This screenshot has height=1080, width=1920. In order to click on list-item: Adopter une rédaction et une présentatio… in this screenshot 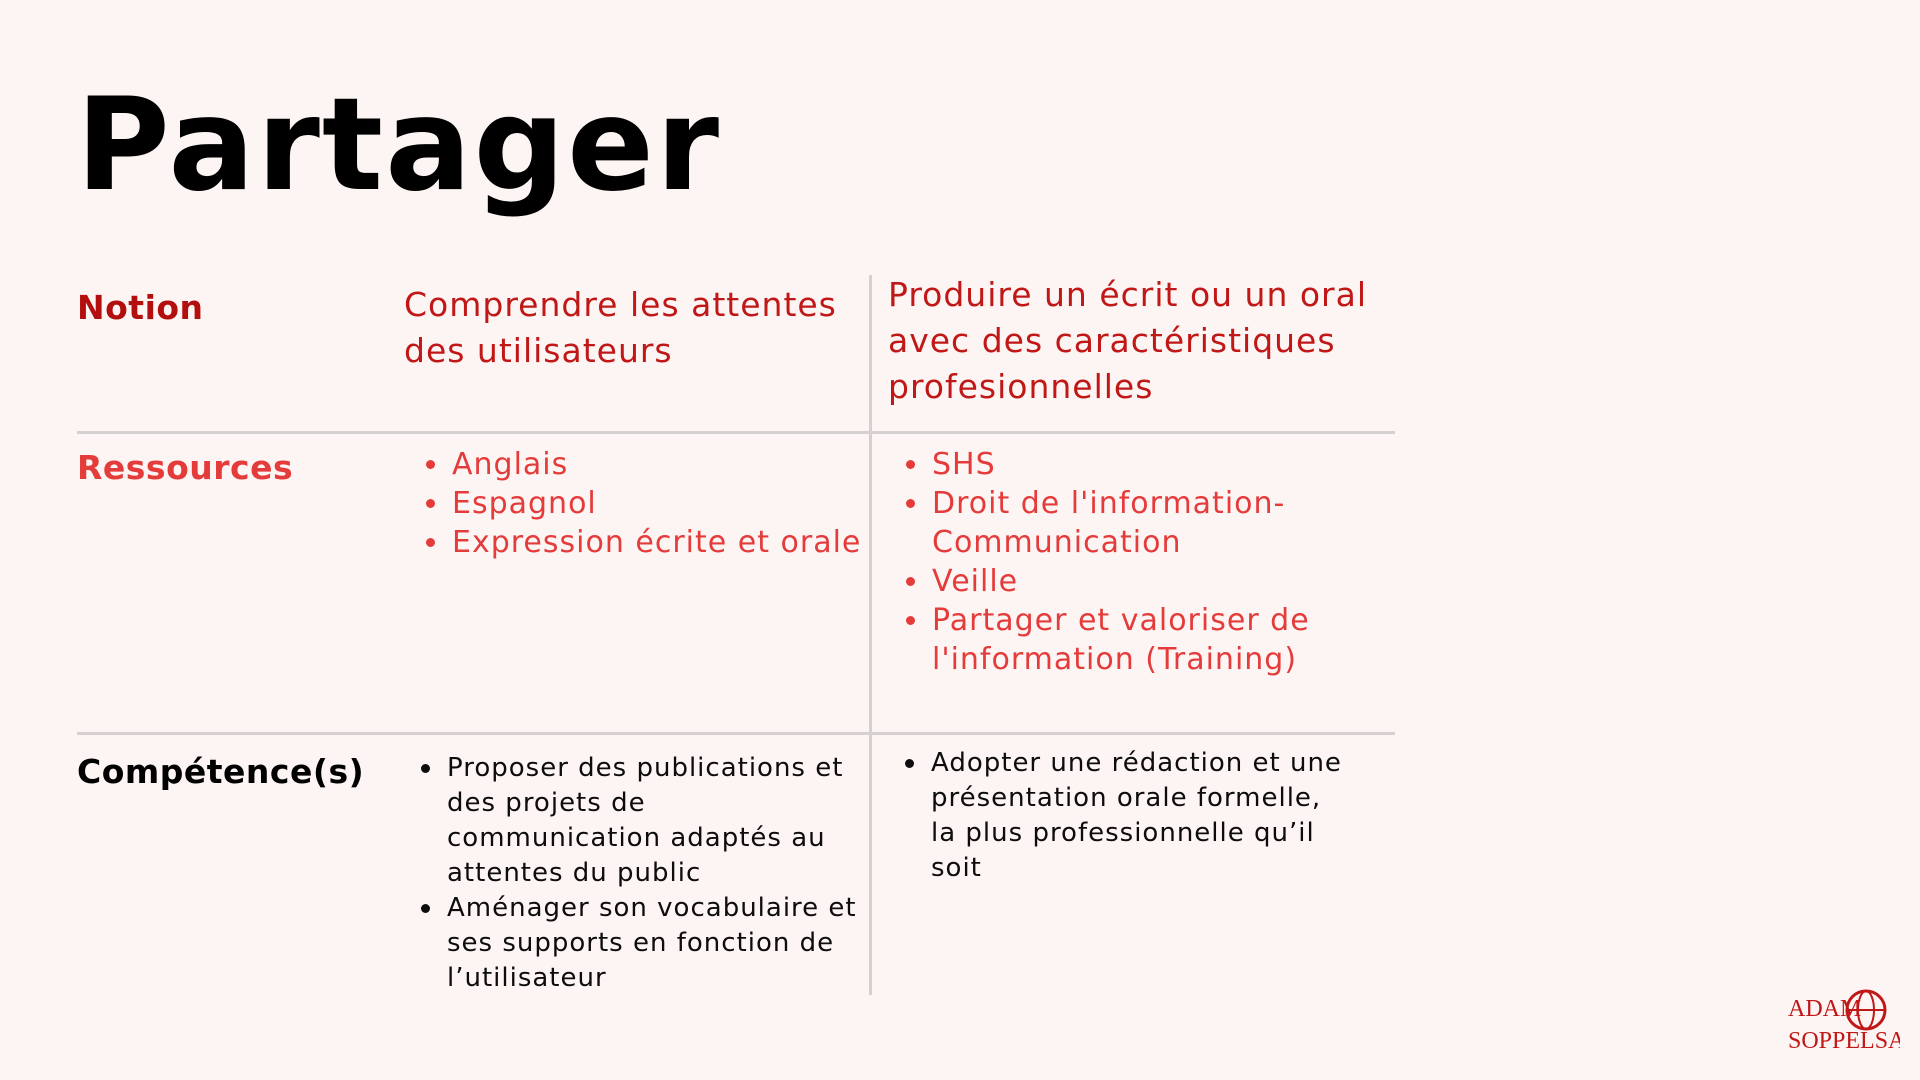, I will do `click(1128, 816)`.